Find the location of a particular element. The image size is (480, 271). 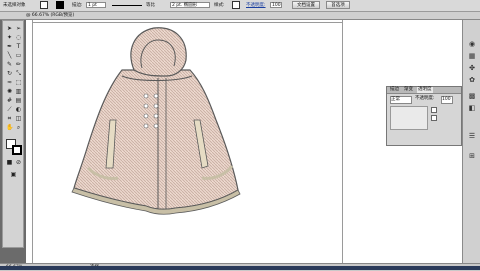

cape-hood is located at coordinates (158, 52).